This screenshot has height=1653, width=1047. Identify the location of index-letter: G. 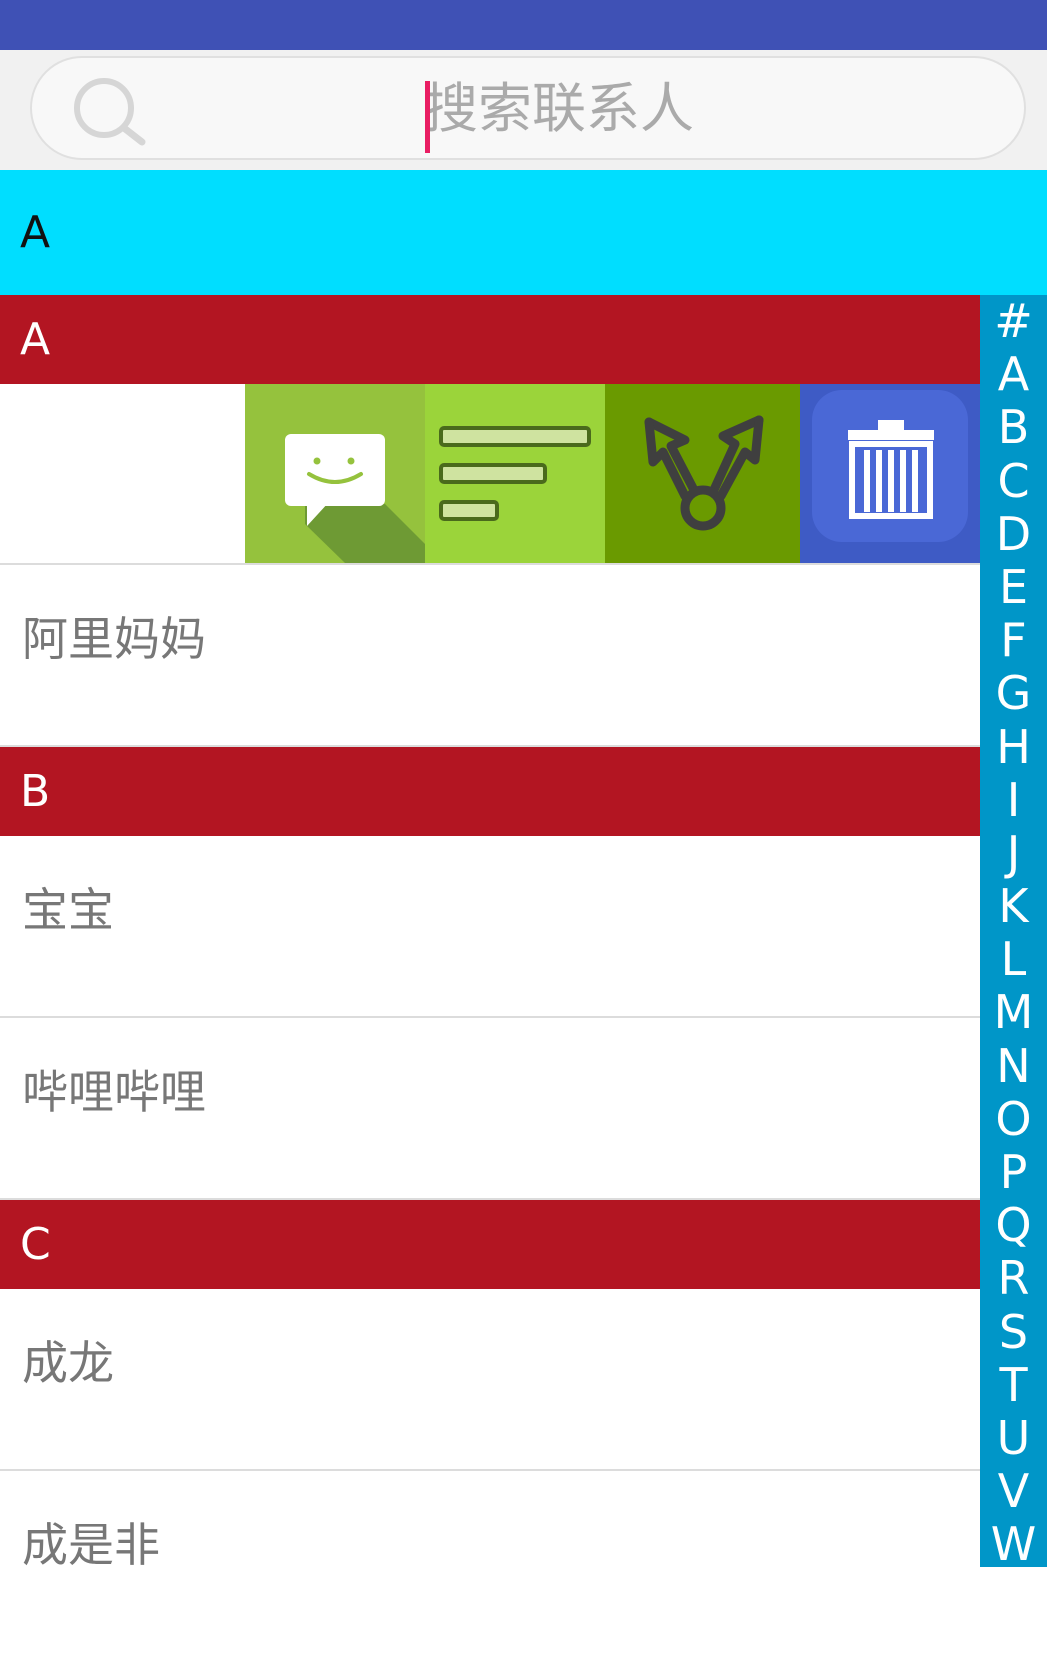
(1013, 693).